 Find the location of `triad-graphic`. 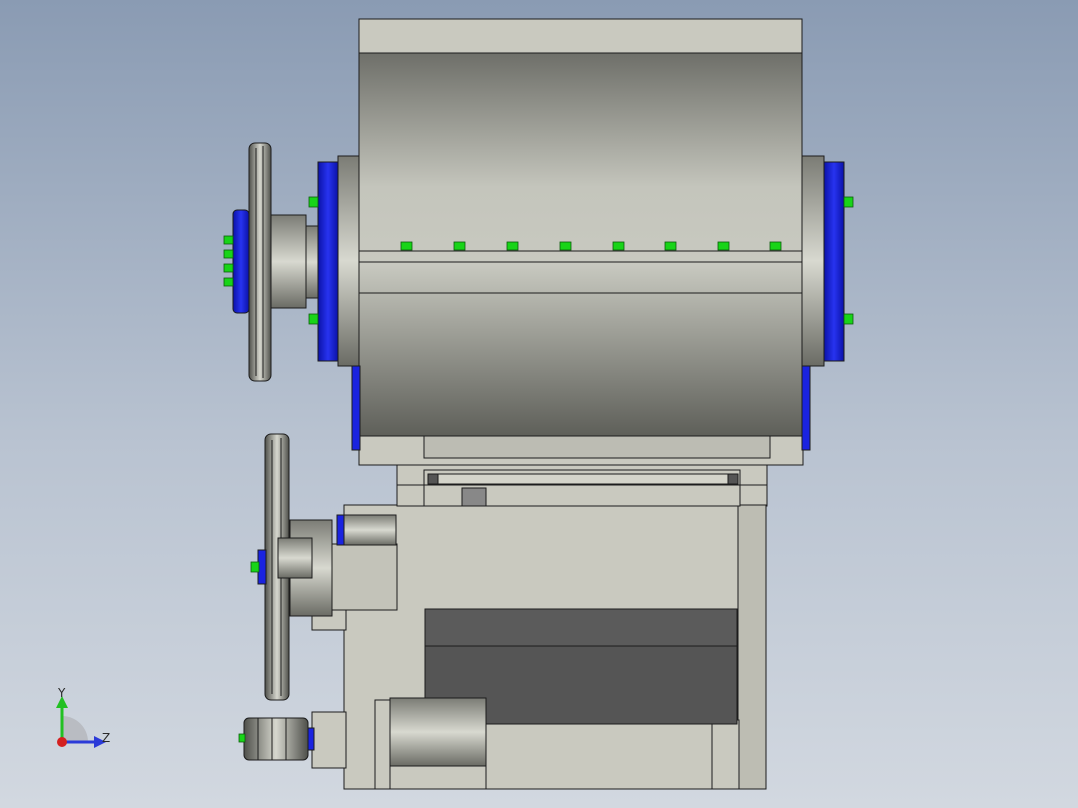

triad-graphic is located at coordinates (81, 722).